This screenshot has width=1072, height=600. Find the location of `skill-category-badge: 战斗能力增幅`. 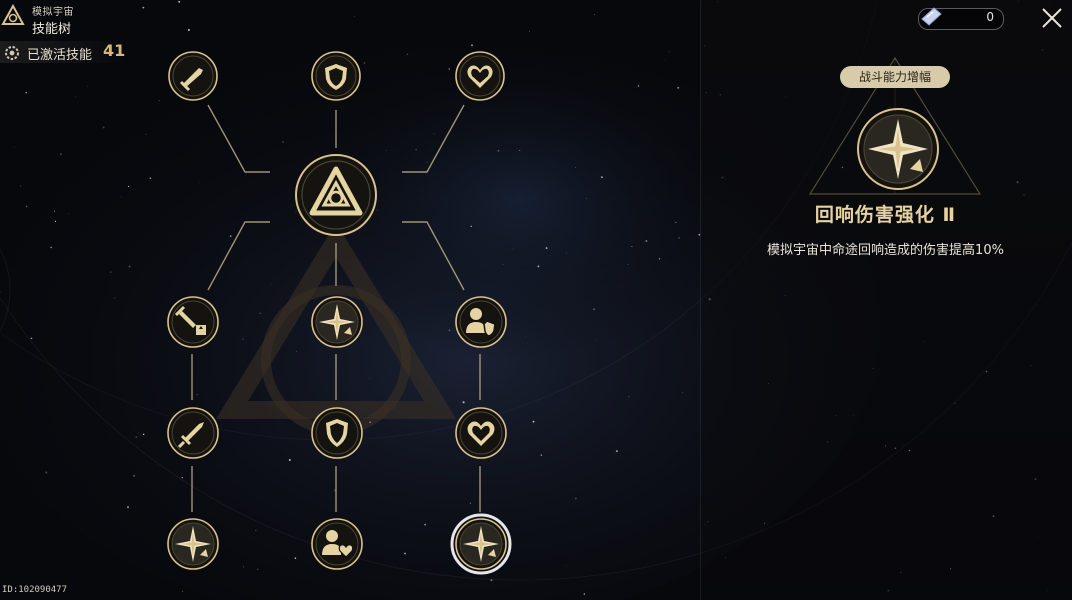

skill-category-badge: 战斗能力增幅 is located at coordinates (895, 77).